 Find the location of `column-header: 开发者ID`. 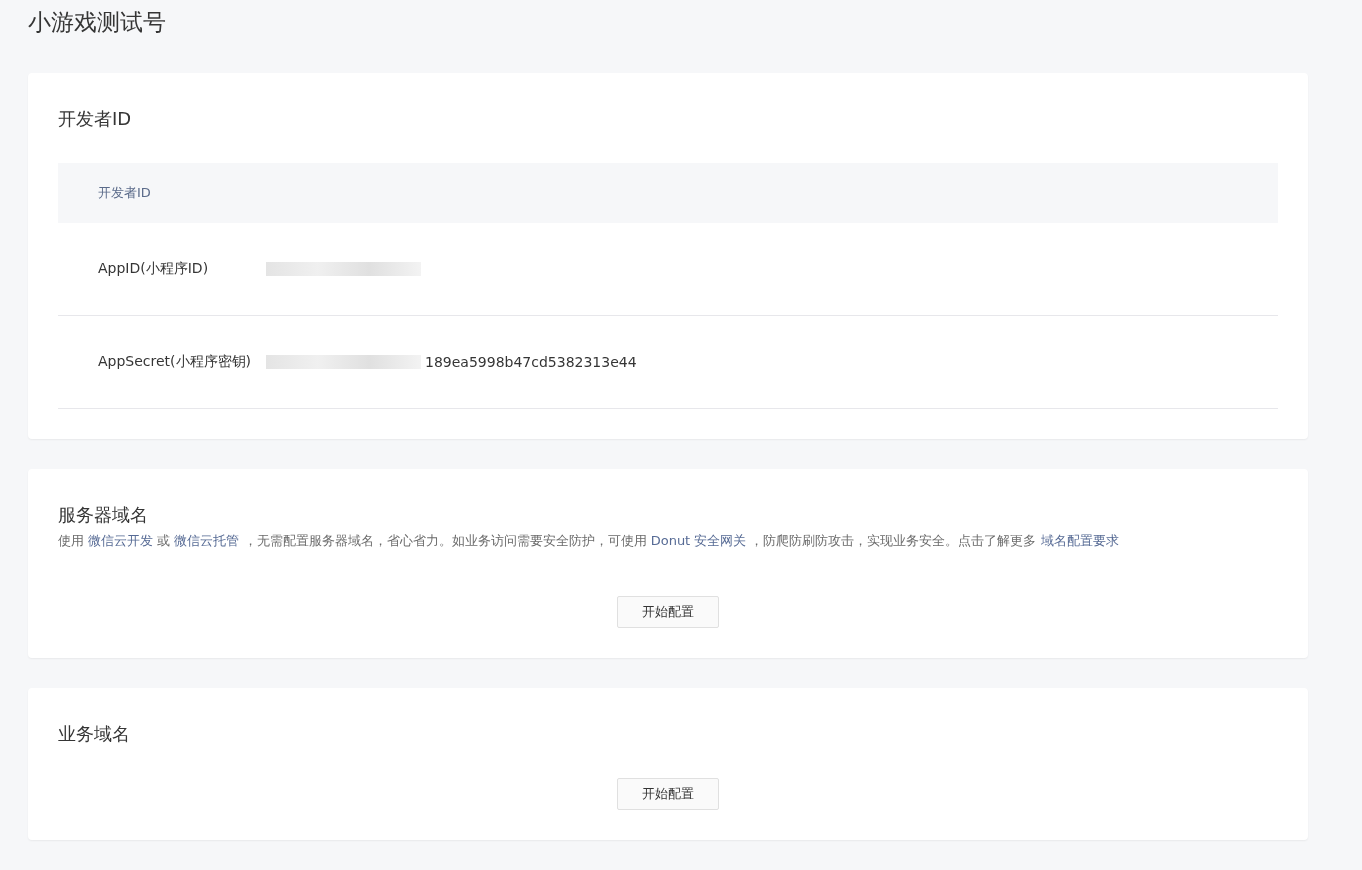

column-header: 开发者ID is located at coordinates (124, 193).